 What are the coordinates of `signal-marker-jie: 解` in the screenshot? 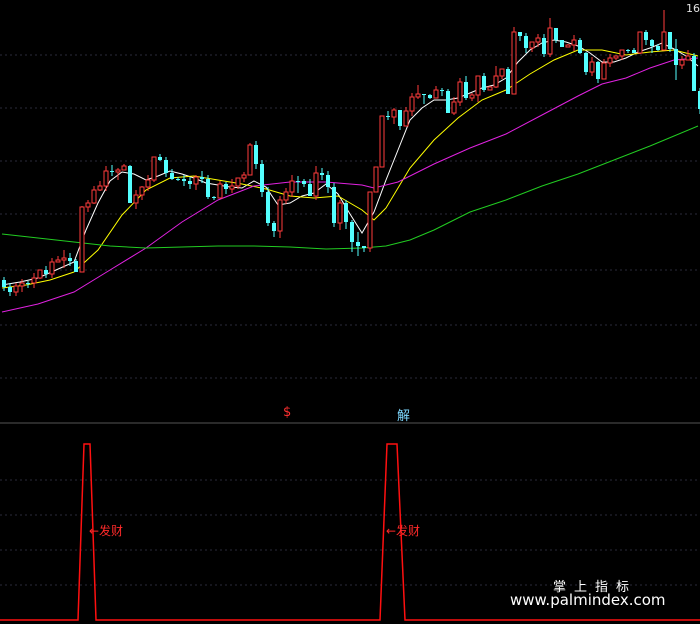 It's located at (404, 416).